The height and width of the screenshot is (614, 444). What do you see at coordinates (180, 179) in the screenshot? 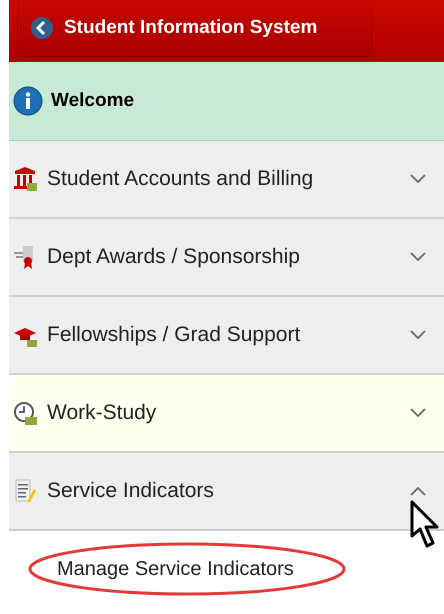
I see `menu-label: Student Accounts and Billing` at bounding box center [180, 179].